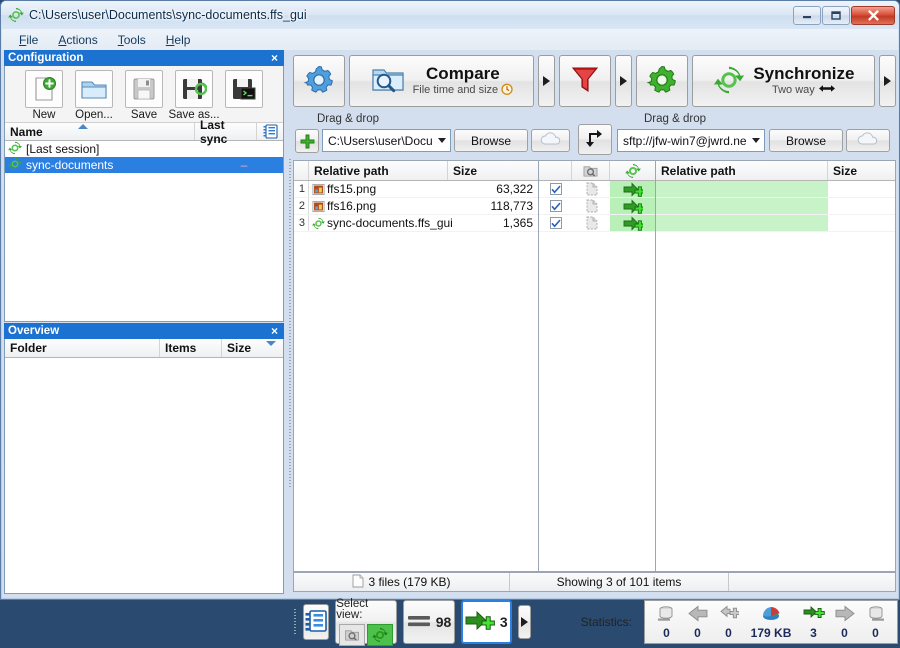  Describe the element at coordinates (46, 58) in the screenshot. I see `configuration-title: Configuration` at that location.